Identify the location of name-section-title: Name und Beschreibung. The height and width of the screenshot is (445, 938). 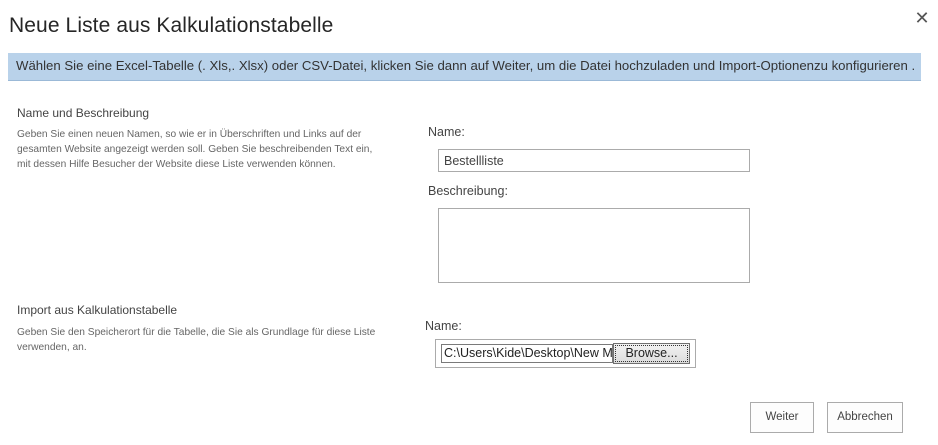
(83, 113).